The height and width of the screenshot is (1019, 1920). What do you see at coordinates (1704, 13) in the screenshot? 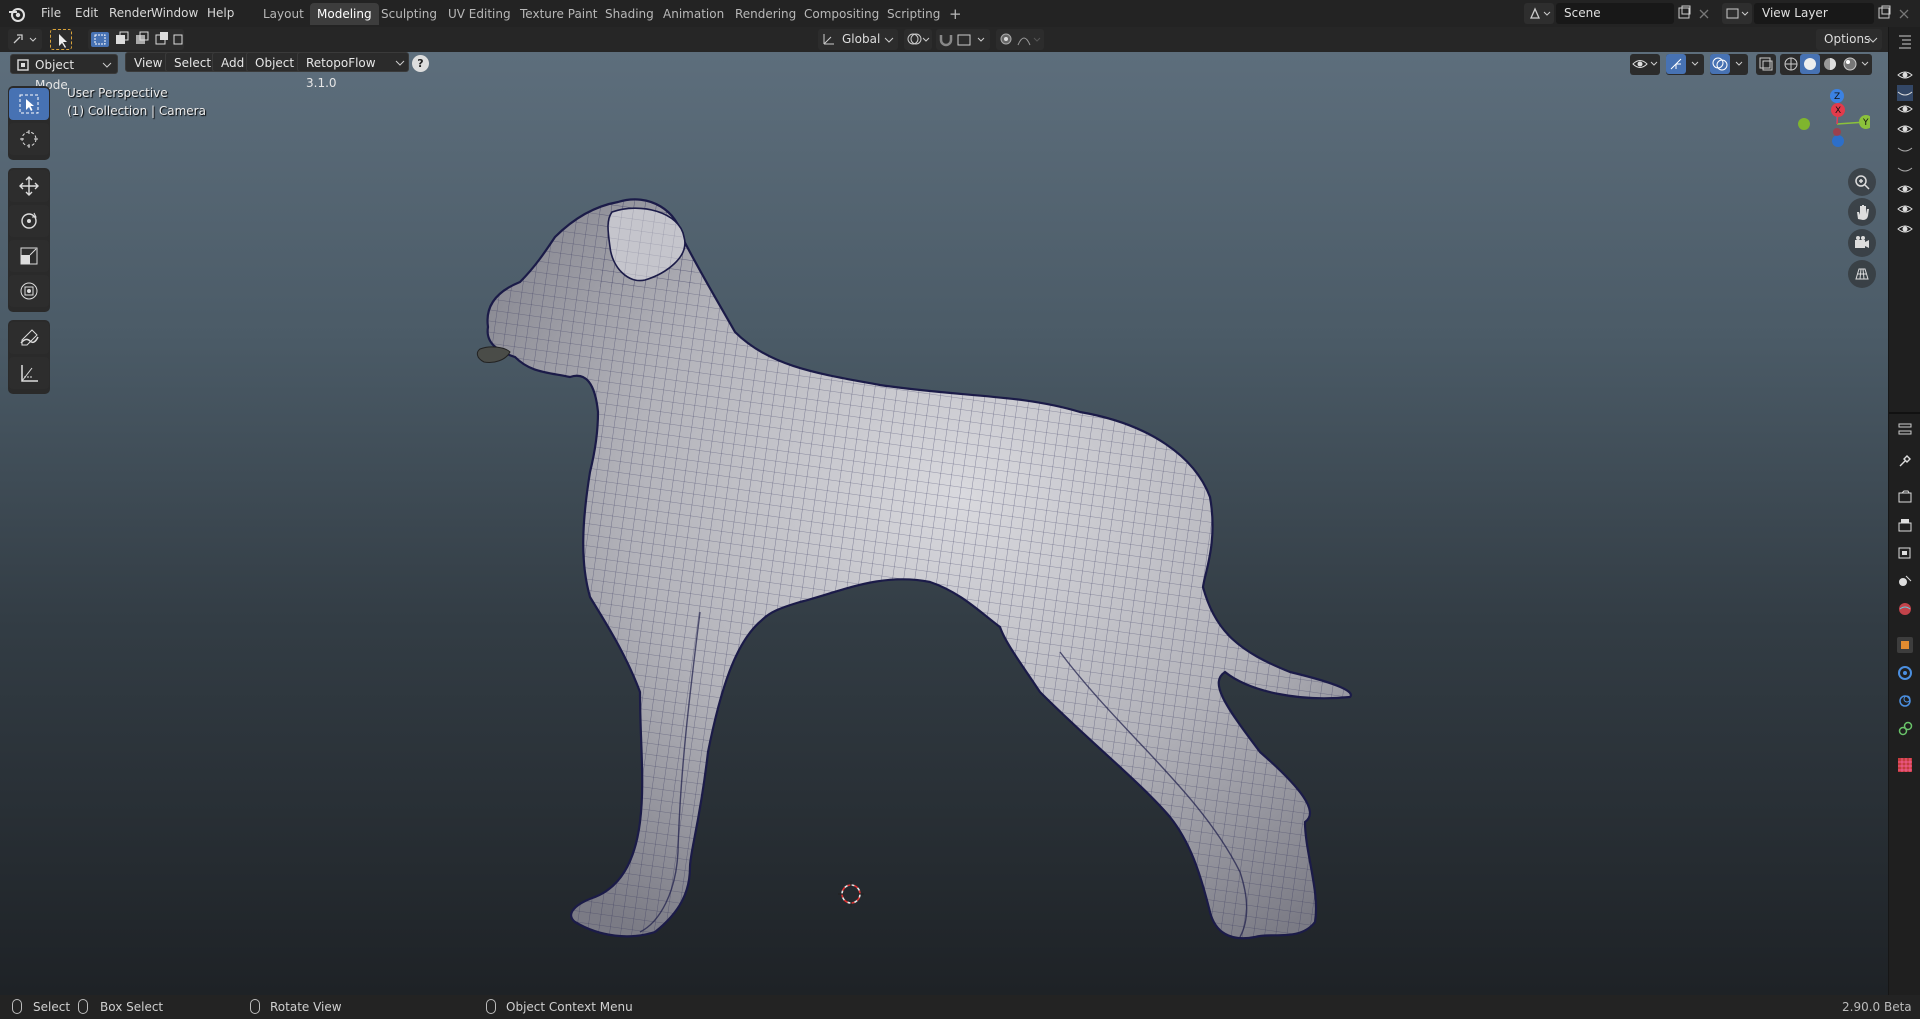
I see `delete-scene-icon` at bounding box center [1704, 13].